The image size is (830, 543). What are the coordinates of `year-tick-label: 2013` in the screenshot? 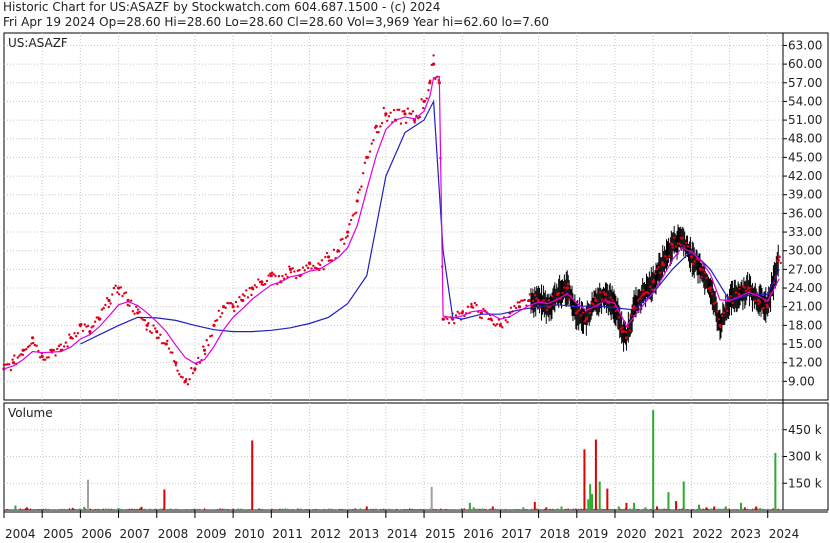 It's located at (364, 534).